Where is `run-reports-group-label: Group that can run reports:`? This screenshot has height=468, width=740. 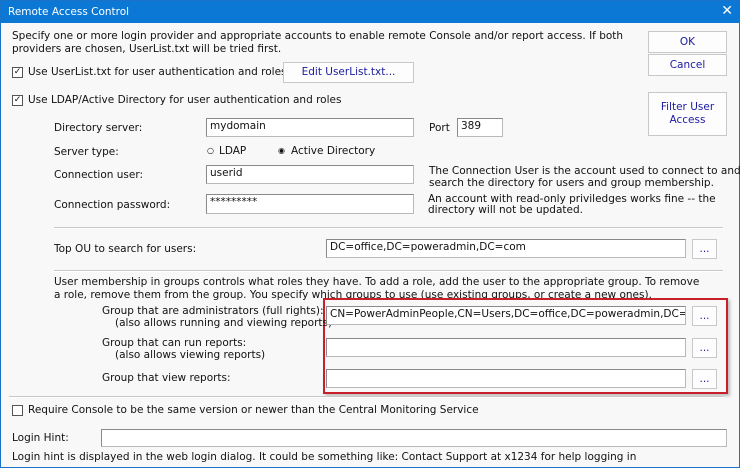
run-reports-group-label: Group that can run reports: is located at coordinates (174, 343).